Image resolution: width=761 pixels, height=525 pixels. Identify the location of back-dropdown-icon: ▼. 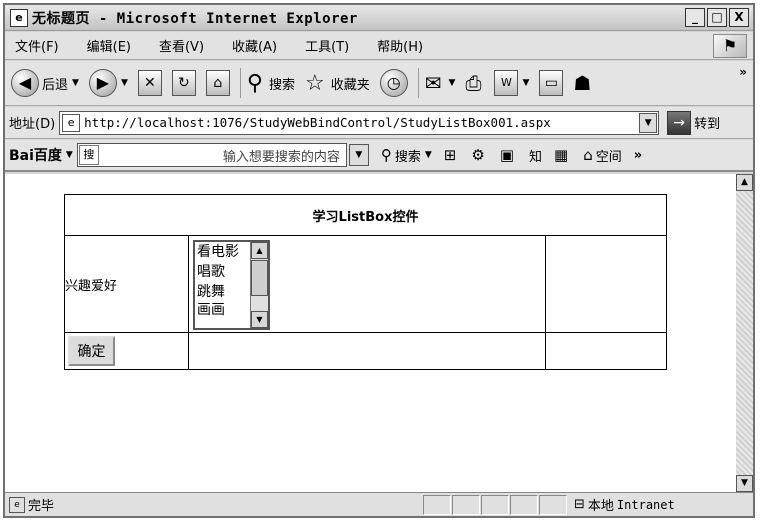
(75, 83).